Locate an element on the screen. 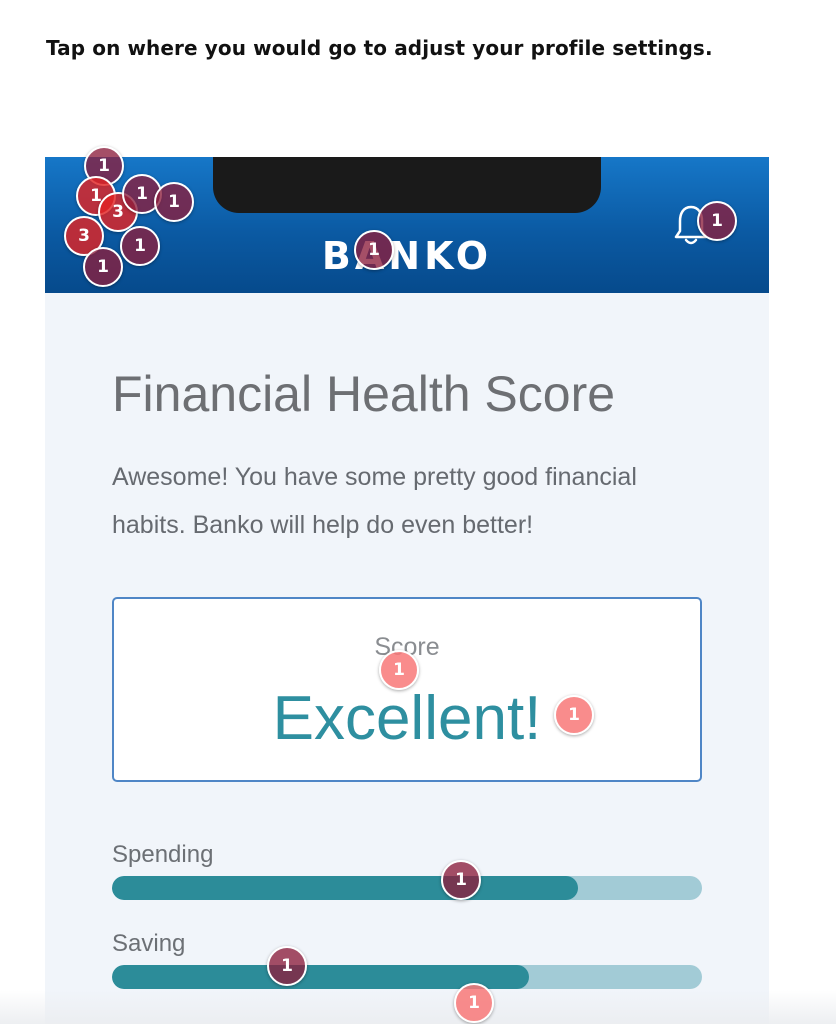 This screenshot has height=1024, width=836. spending-bar is located at coordinates (407, 888).